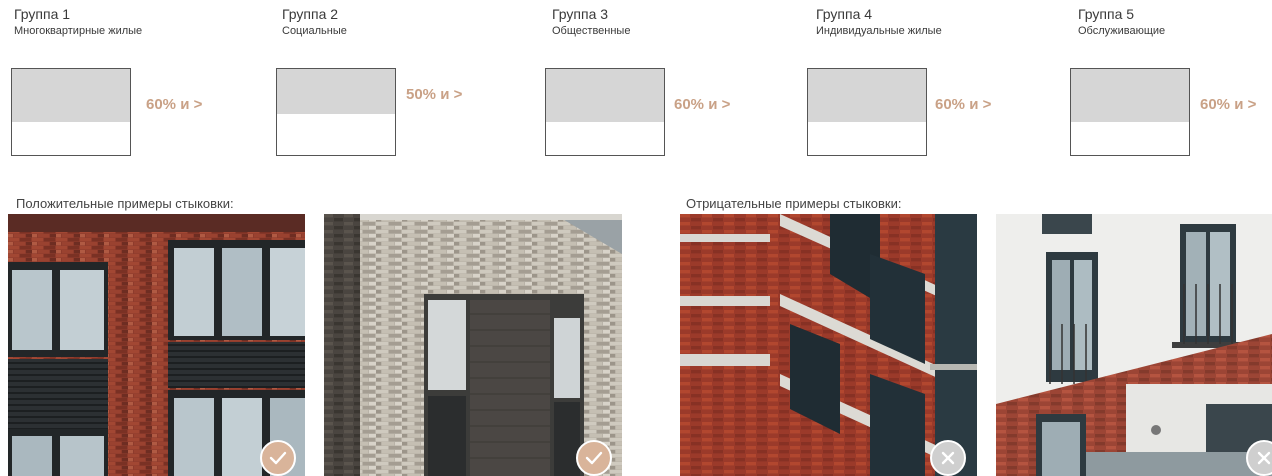  I want to click on group-title: Группа 1, so click(42, 14).